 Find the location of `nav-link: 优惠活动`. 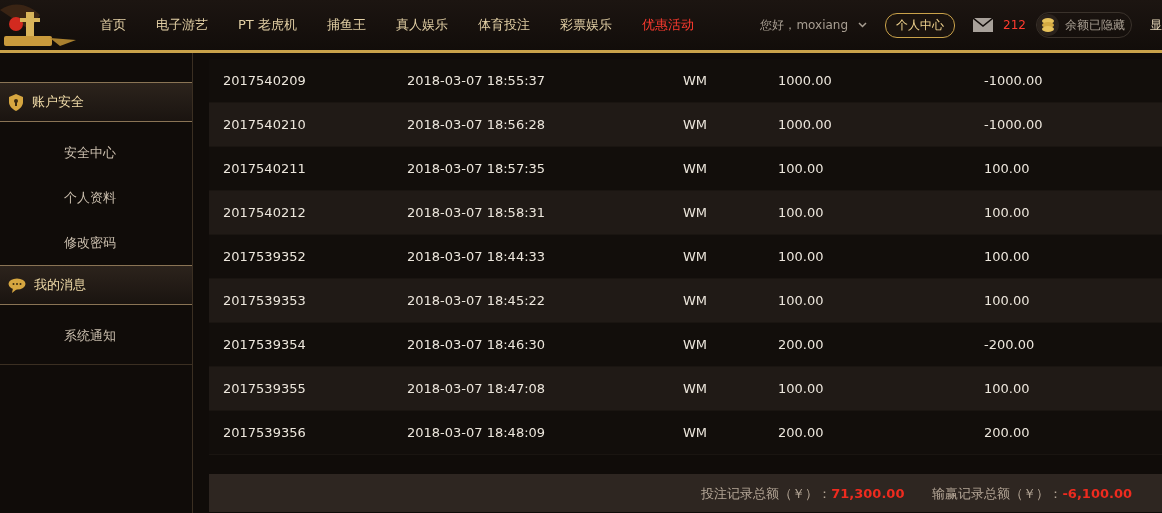

nav-link: 优惠活动 is located at coordinates (667, 25).